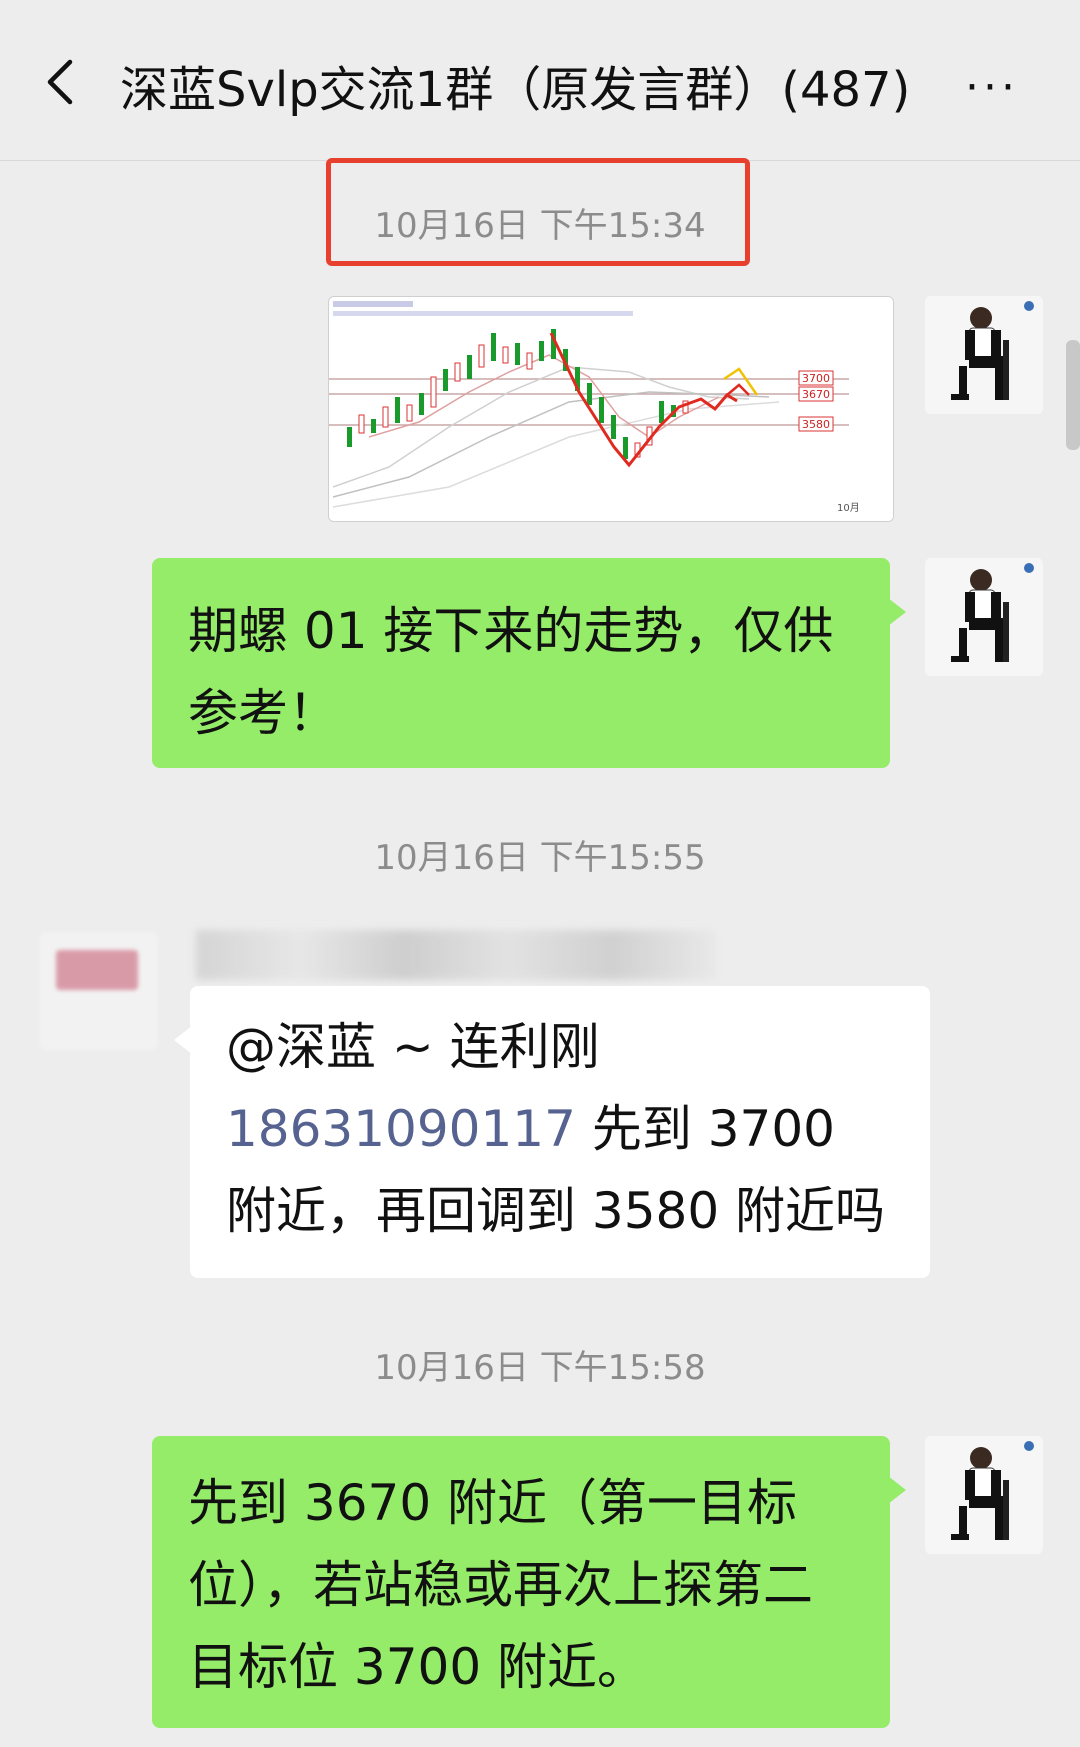 The image size is (1080, 1747). Describe the element at coordinates (540, 858) in the screenshot. I see `timestamp: 10月16日 下午15:55` at that location.